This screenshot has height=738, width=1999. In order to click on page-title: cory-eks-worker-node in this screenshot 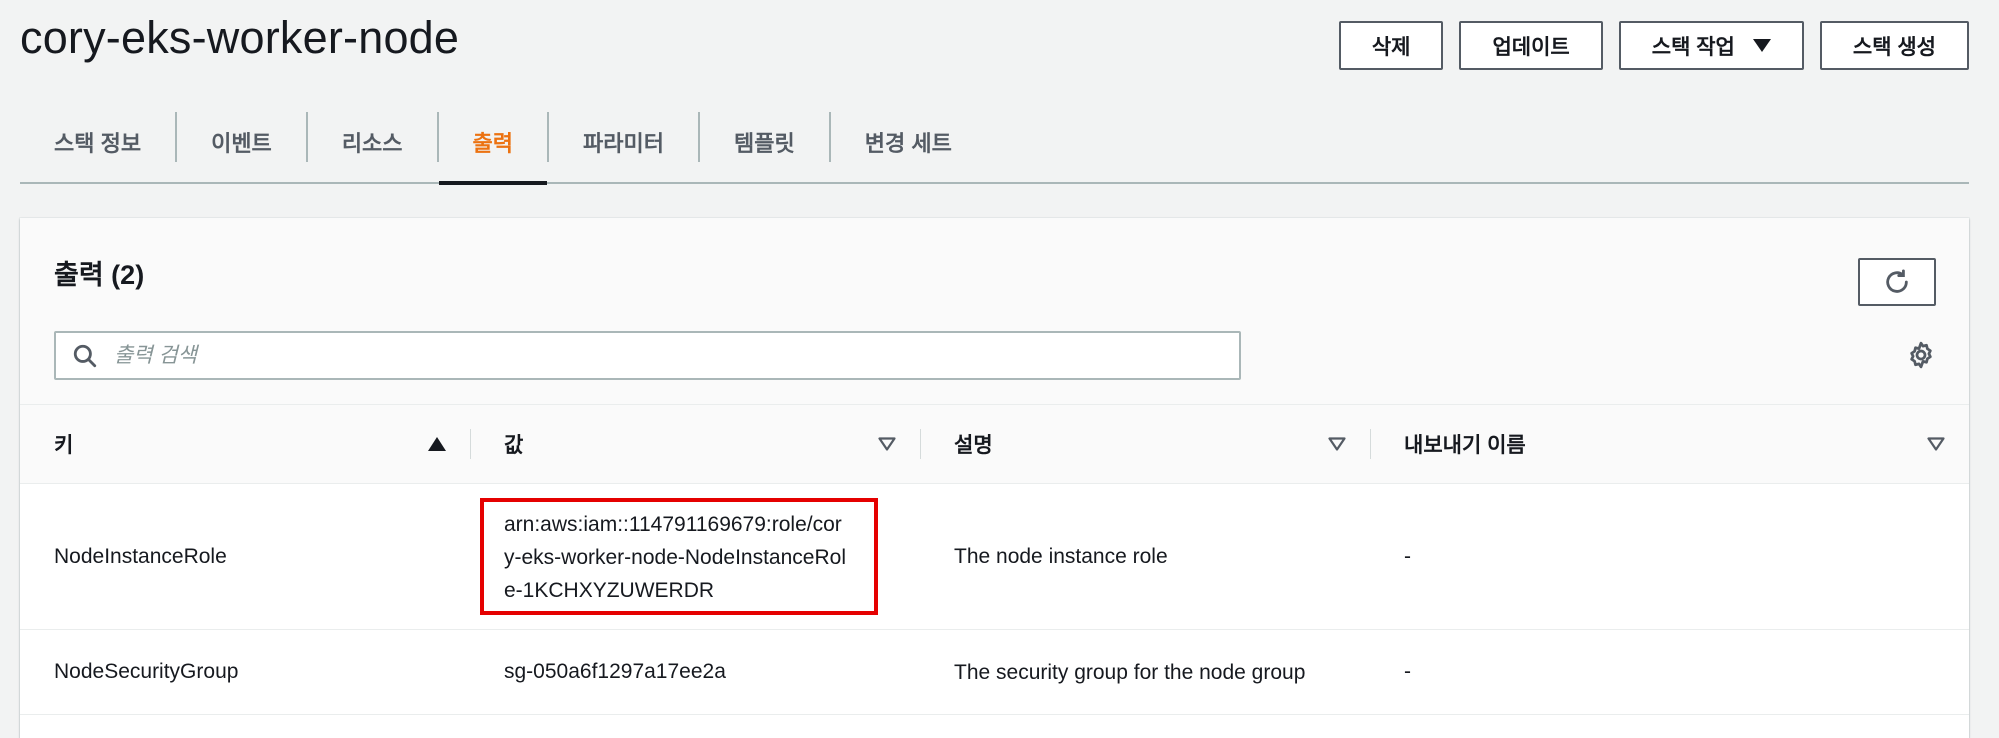, I will do `click(240, 37)`.